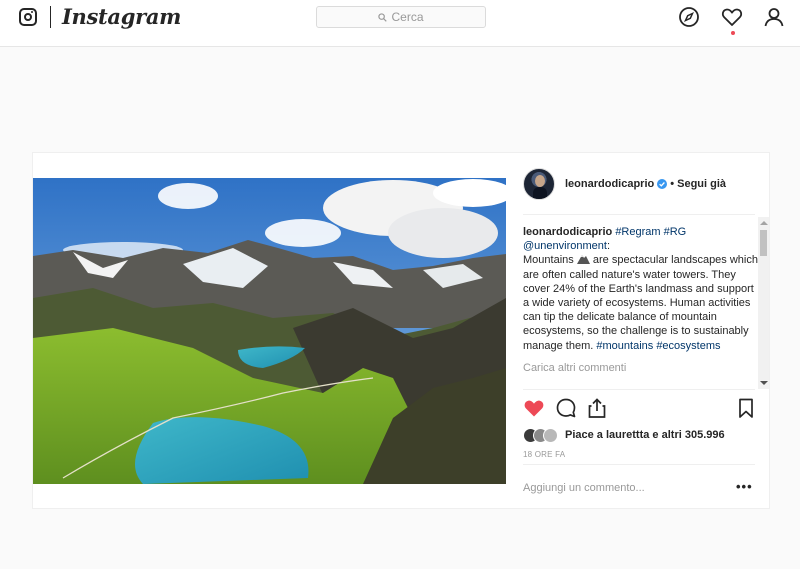  I want to click on caption-hashtags: #Regram #RG, so click(650, 232).